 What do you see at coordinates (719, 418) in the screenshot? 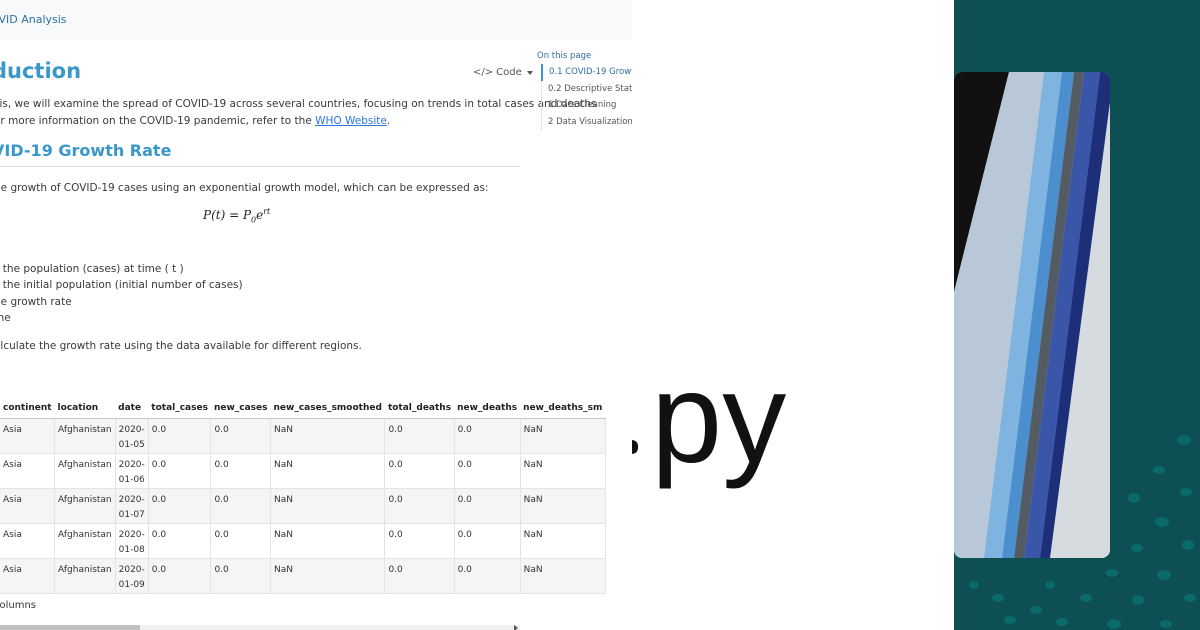
I see `py-extension-text: py` at bounding box center [719, 418].